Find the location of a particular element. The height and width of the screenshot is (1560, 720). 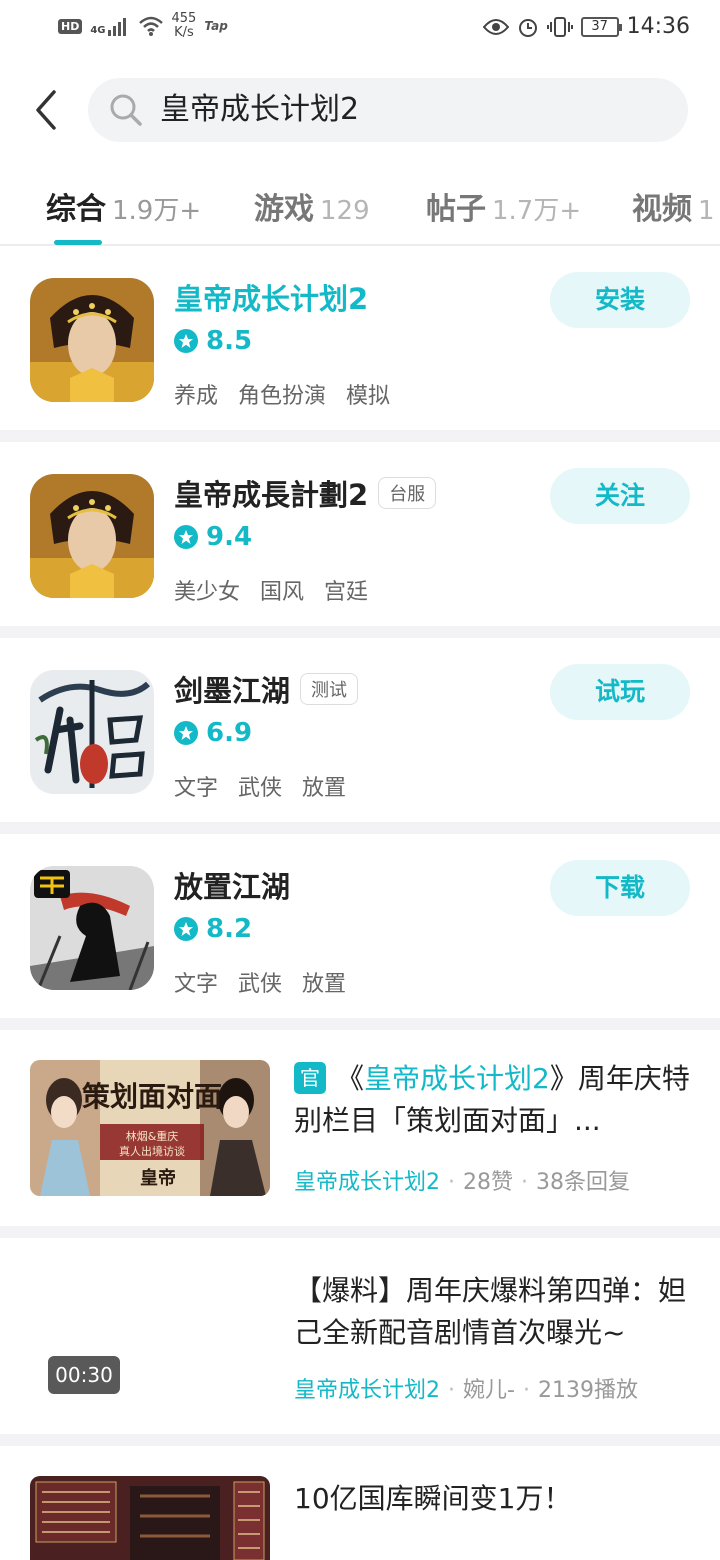

search-query: 皇帝成长计划2 is located at coordinates (260, 109).